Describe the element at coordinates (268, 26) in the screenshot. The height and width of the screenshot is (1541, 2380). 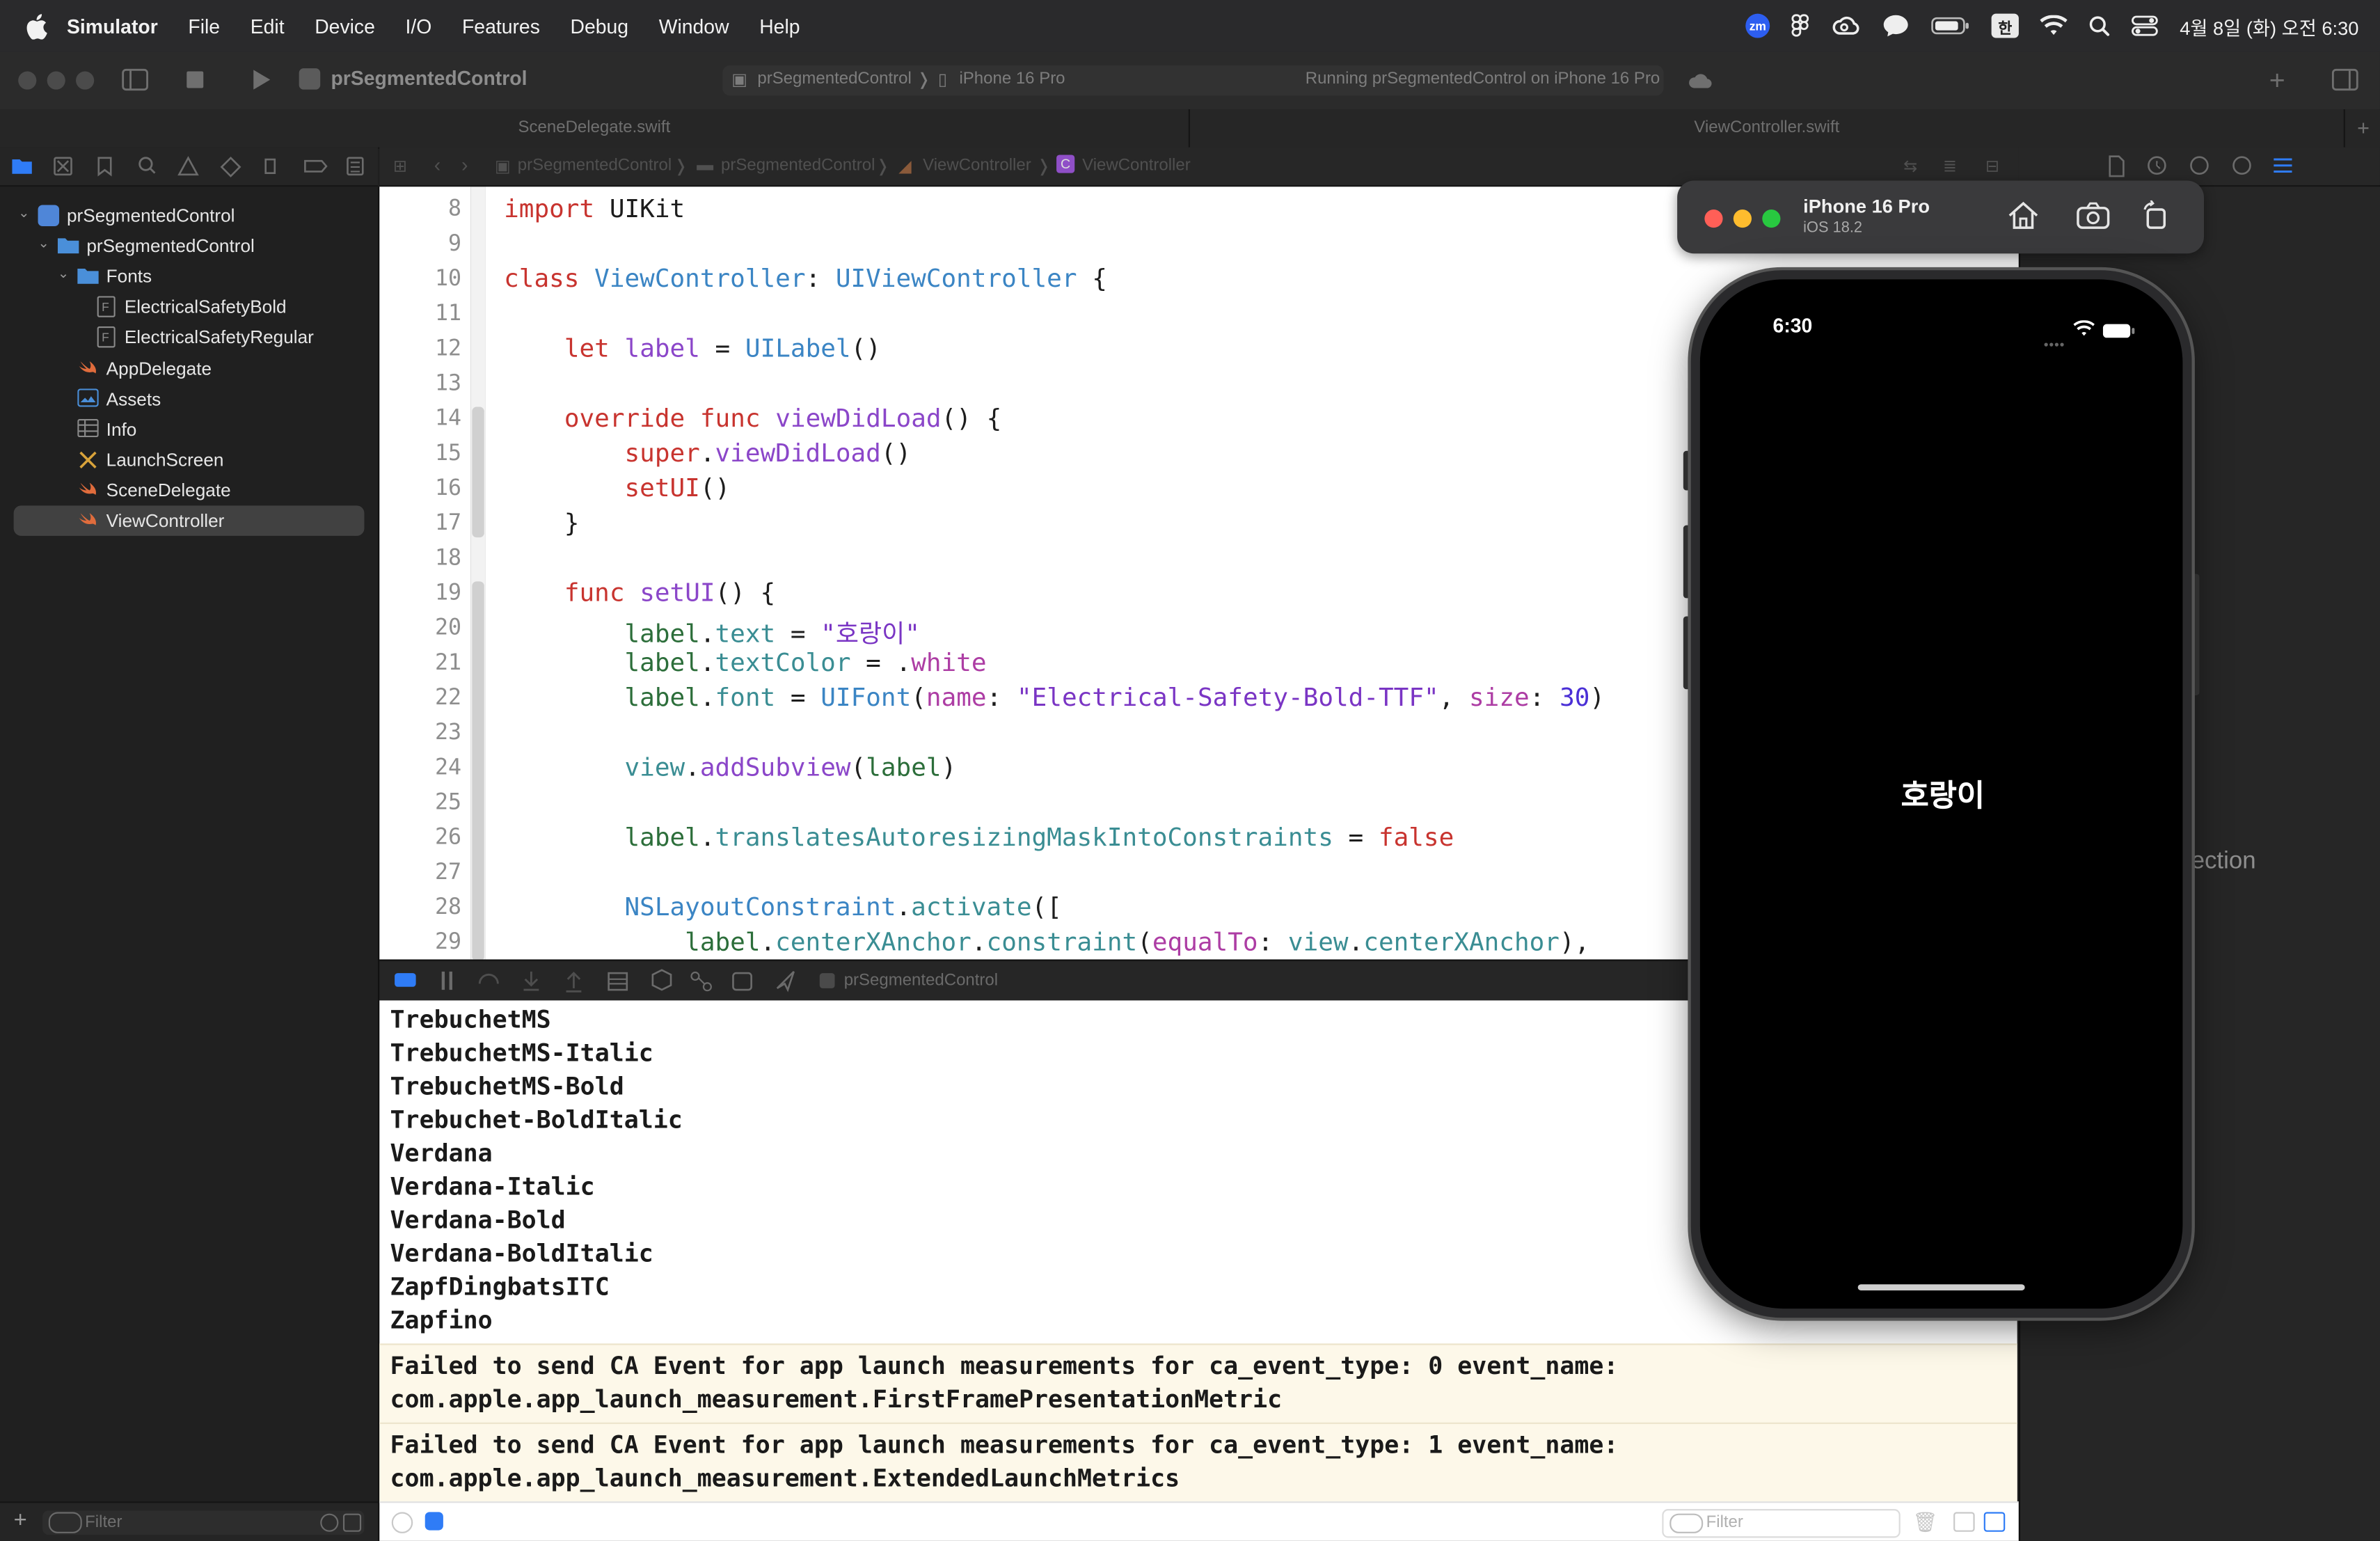
I see `menu-edit: Edit` at that location.